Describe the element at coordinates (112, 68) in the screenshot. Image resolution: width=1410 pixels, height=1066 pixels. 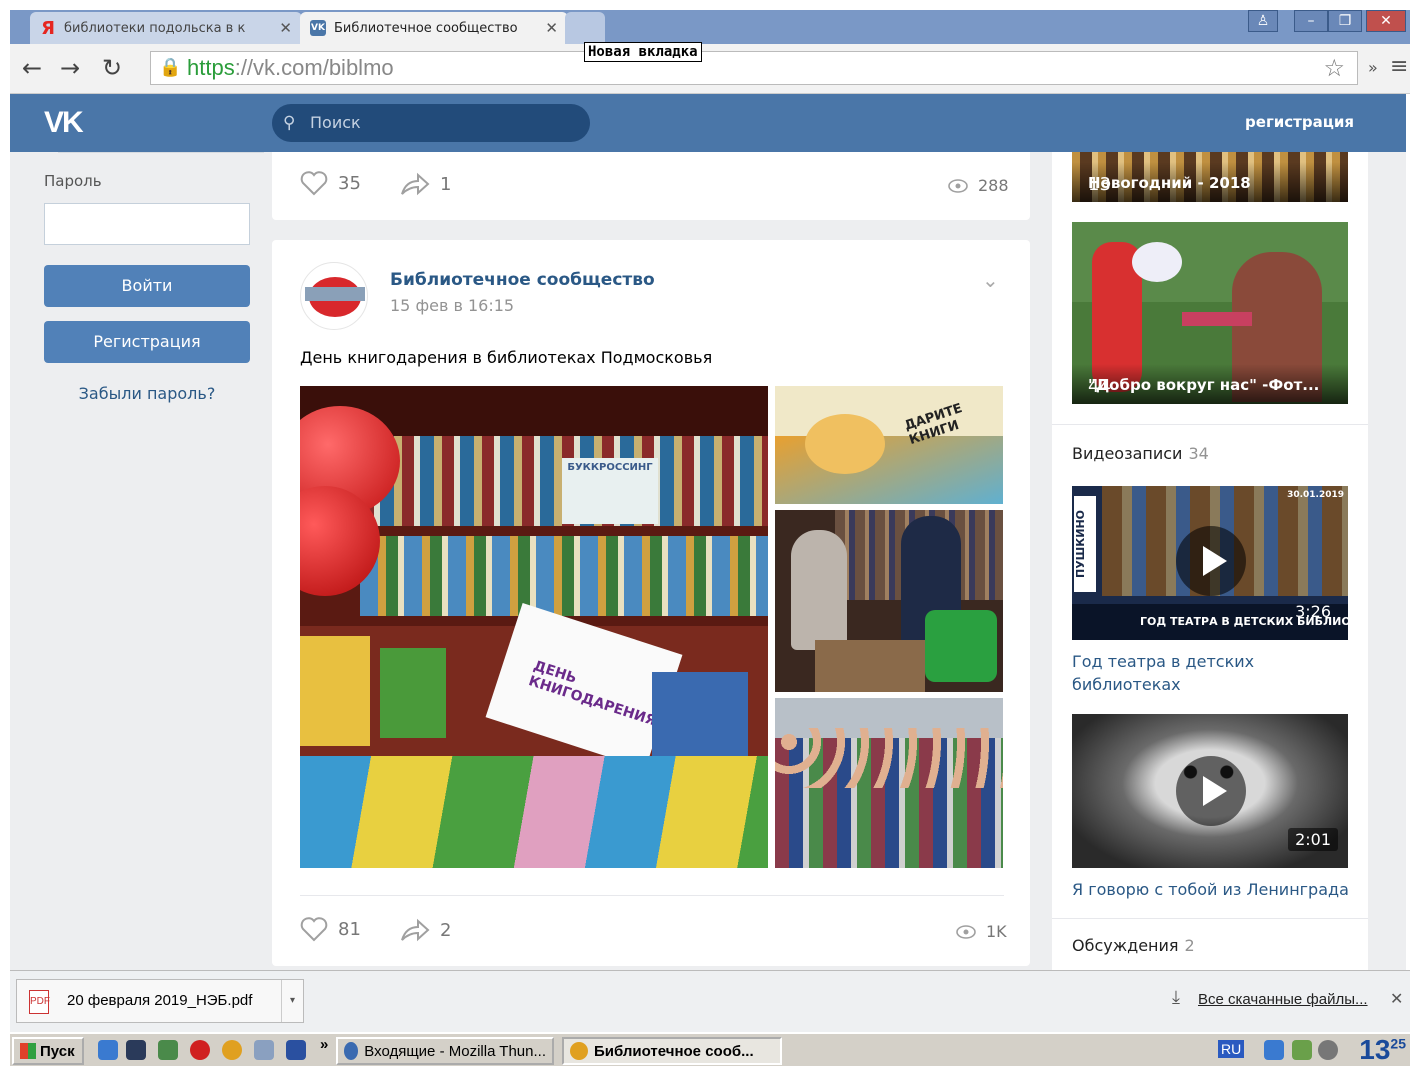
I see `reload-icon: ↻` at that location.